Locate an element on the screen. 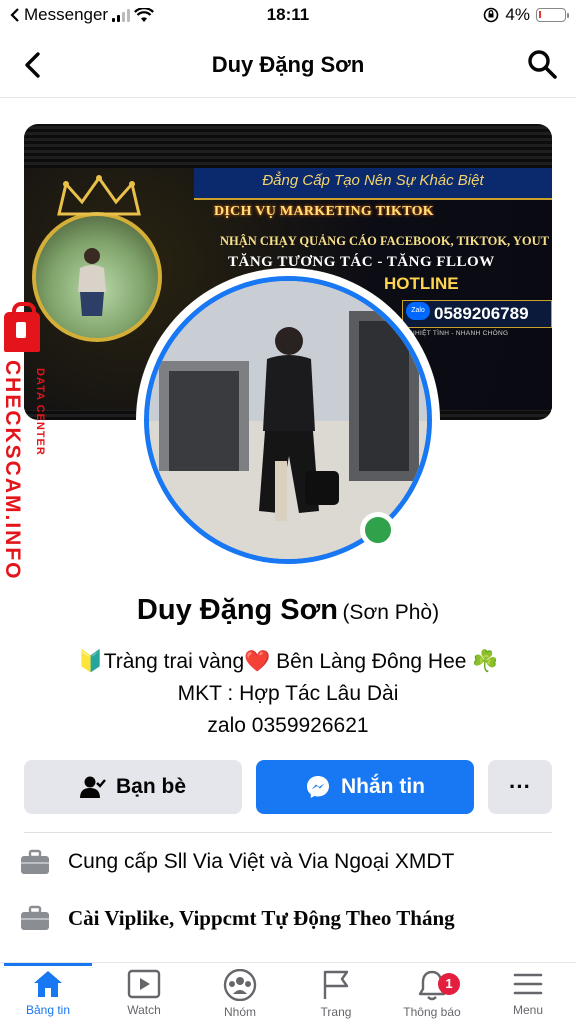 The height and width of the screenshot is (1024, 576). status-right: 4% is located at coordinates (526, 15).